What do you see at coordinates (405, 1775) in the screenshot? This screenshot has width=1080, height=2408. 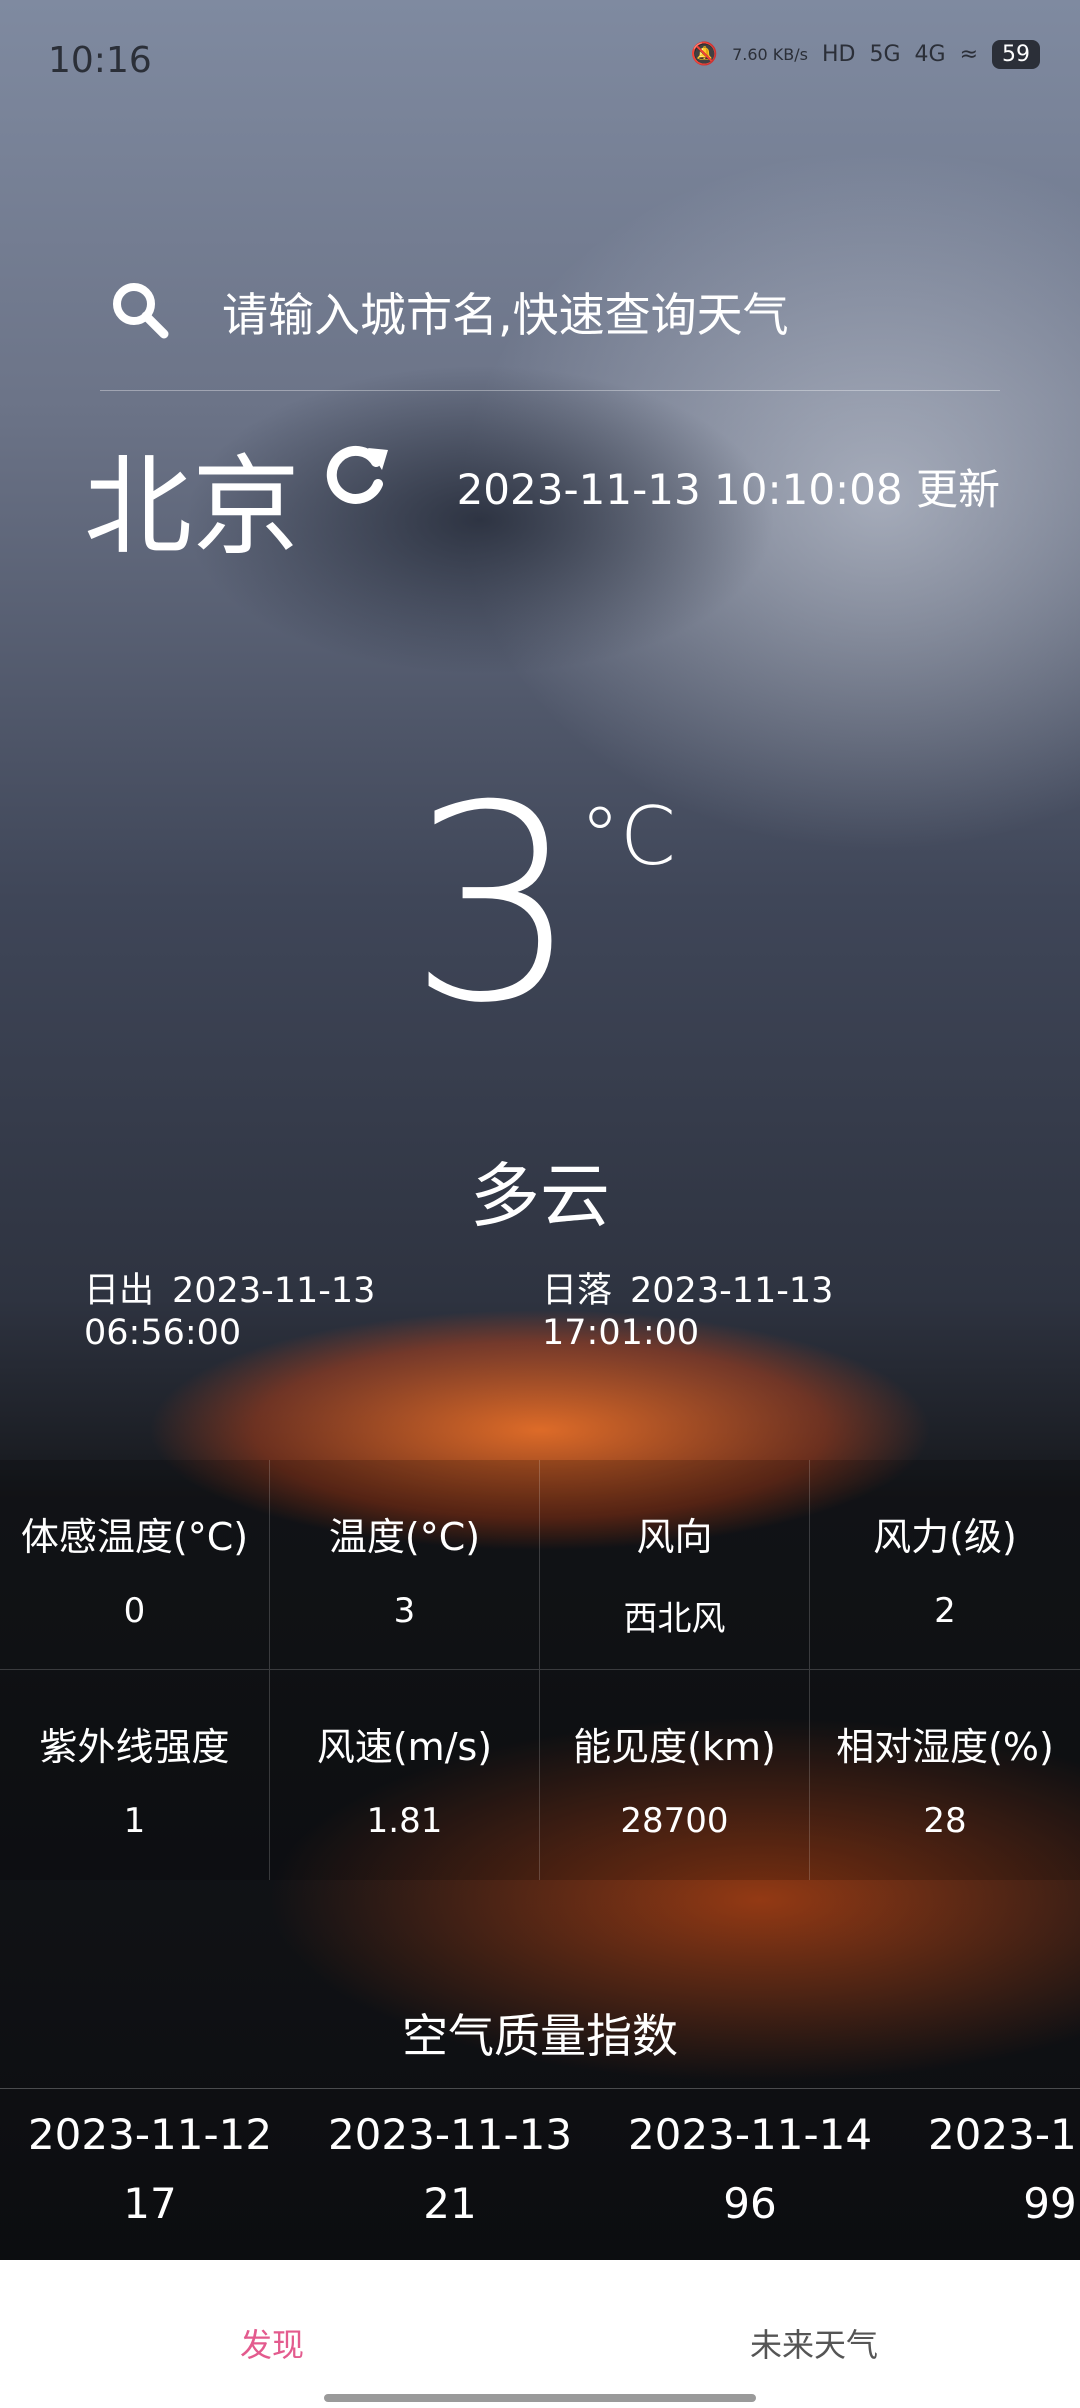 I see `detail-wind-speed: 风速(m/s) 1.81` at bounding box center [405, 1775].